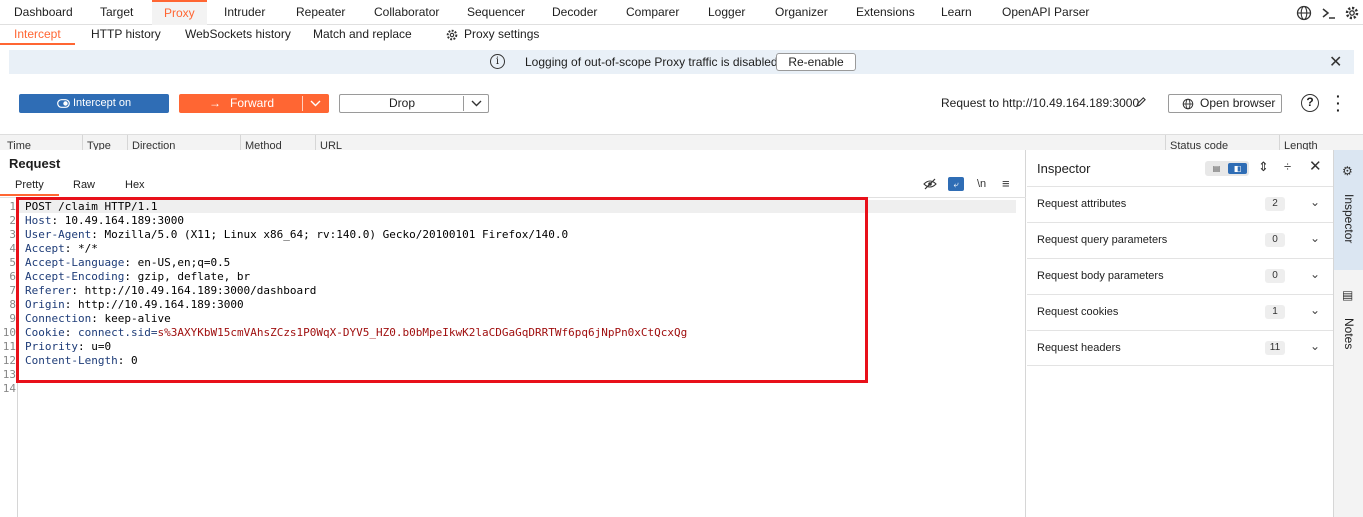  I want to click on notes-icon: ▤, so click(1348, 295).